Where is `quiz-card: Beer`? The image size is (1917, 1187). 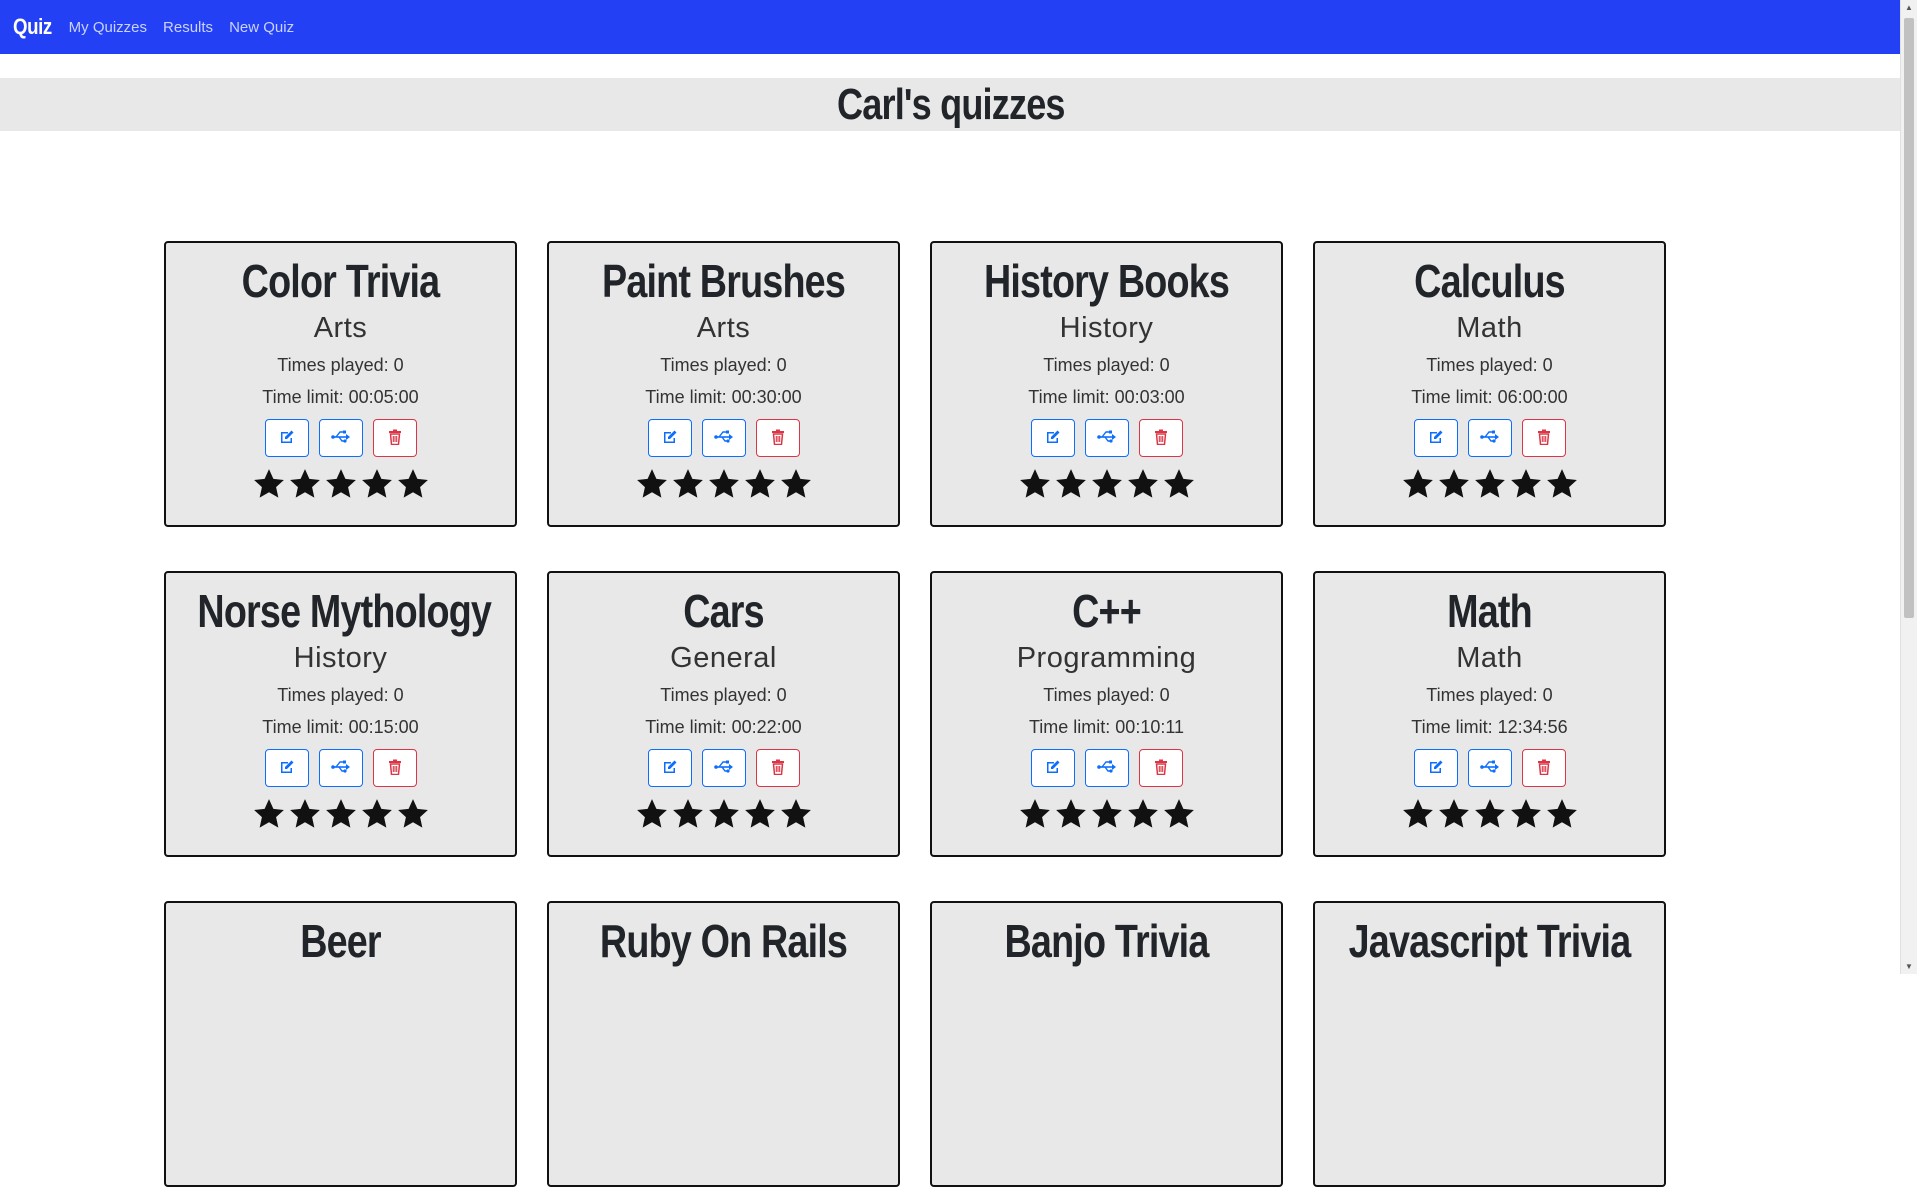 quiz-card: Beer is located at coordinates (340, 1044).